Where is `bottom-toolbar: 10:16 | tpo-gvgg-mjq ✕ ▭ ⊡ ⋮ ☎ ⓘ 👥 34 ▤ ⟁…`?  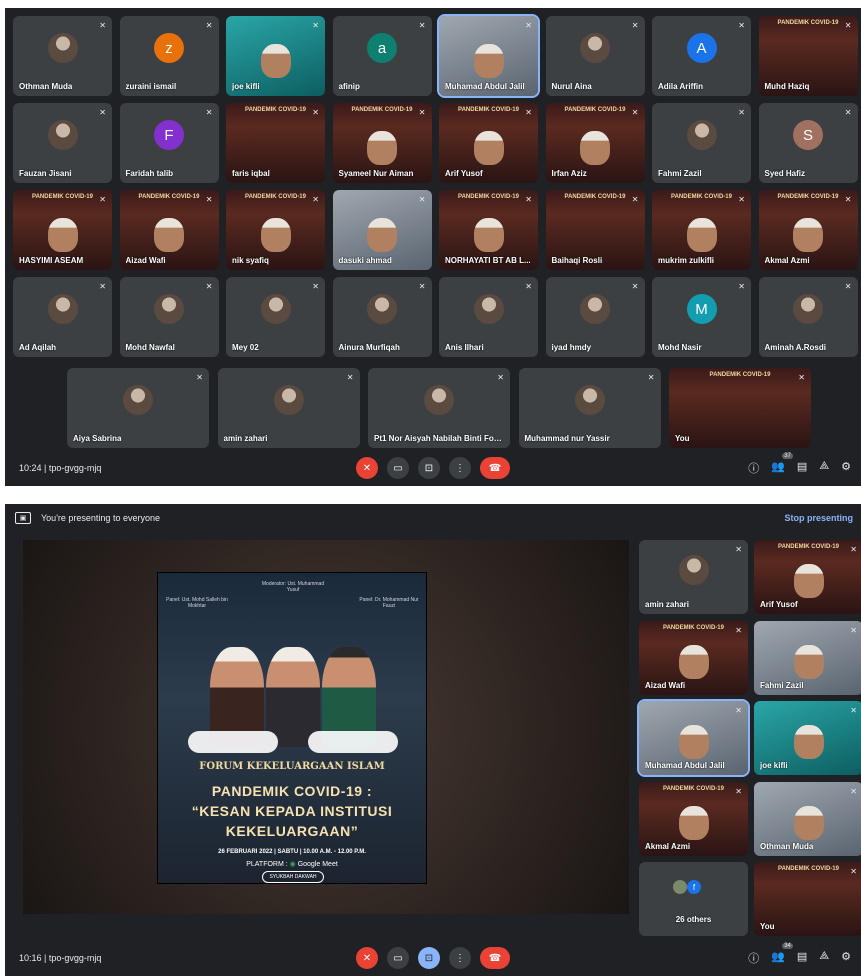 bottom-toolbar: 10:16 | tpo-gvgg-mjq ✕ ▭ ⊡ ⋮ ☎ ⓘ 👥 34 ▤ ⟁… is located at coordinates (433, 958).